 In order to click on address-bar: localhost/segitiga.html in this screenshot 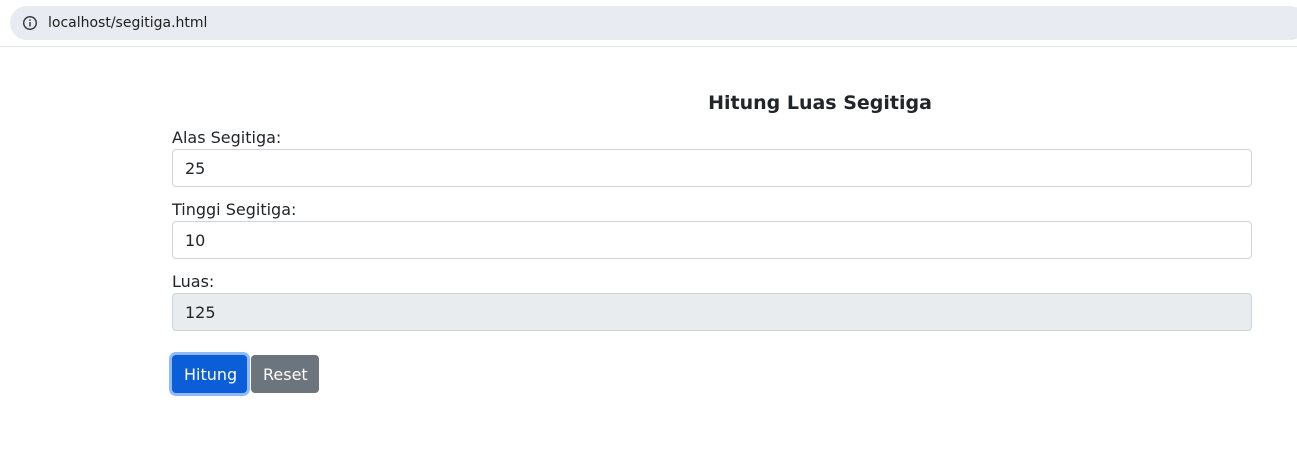, I will do `click(653, 23)`.